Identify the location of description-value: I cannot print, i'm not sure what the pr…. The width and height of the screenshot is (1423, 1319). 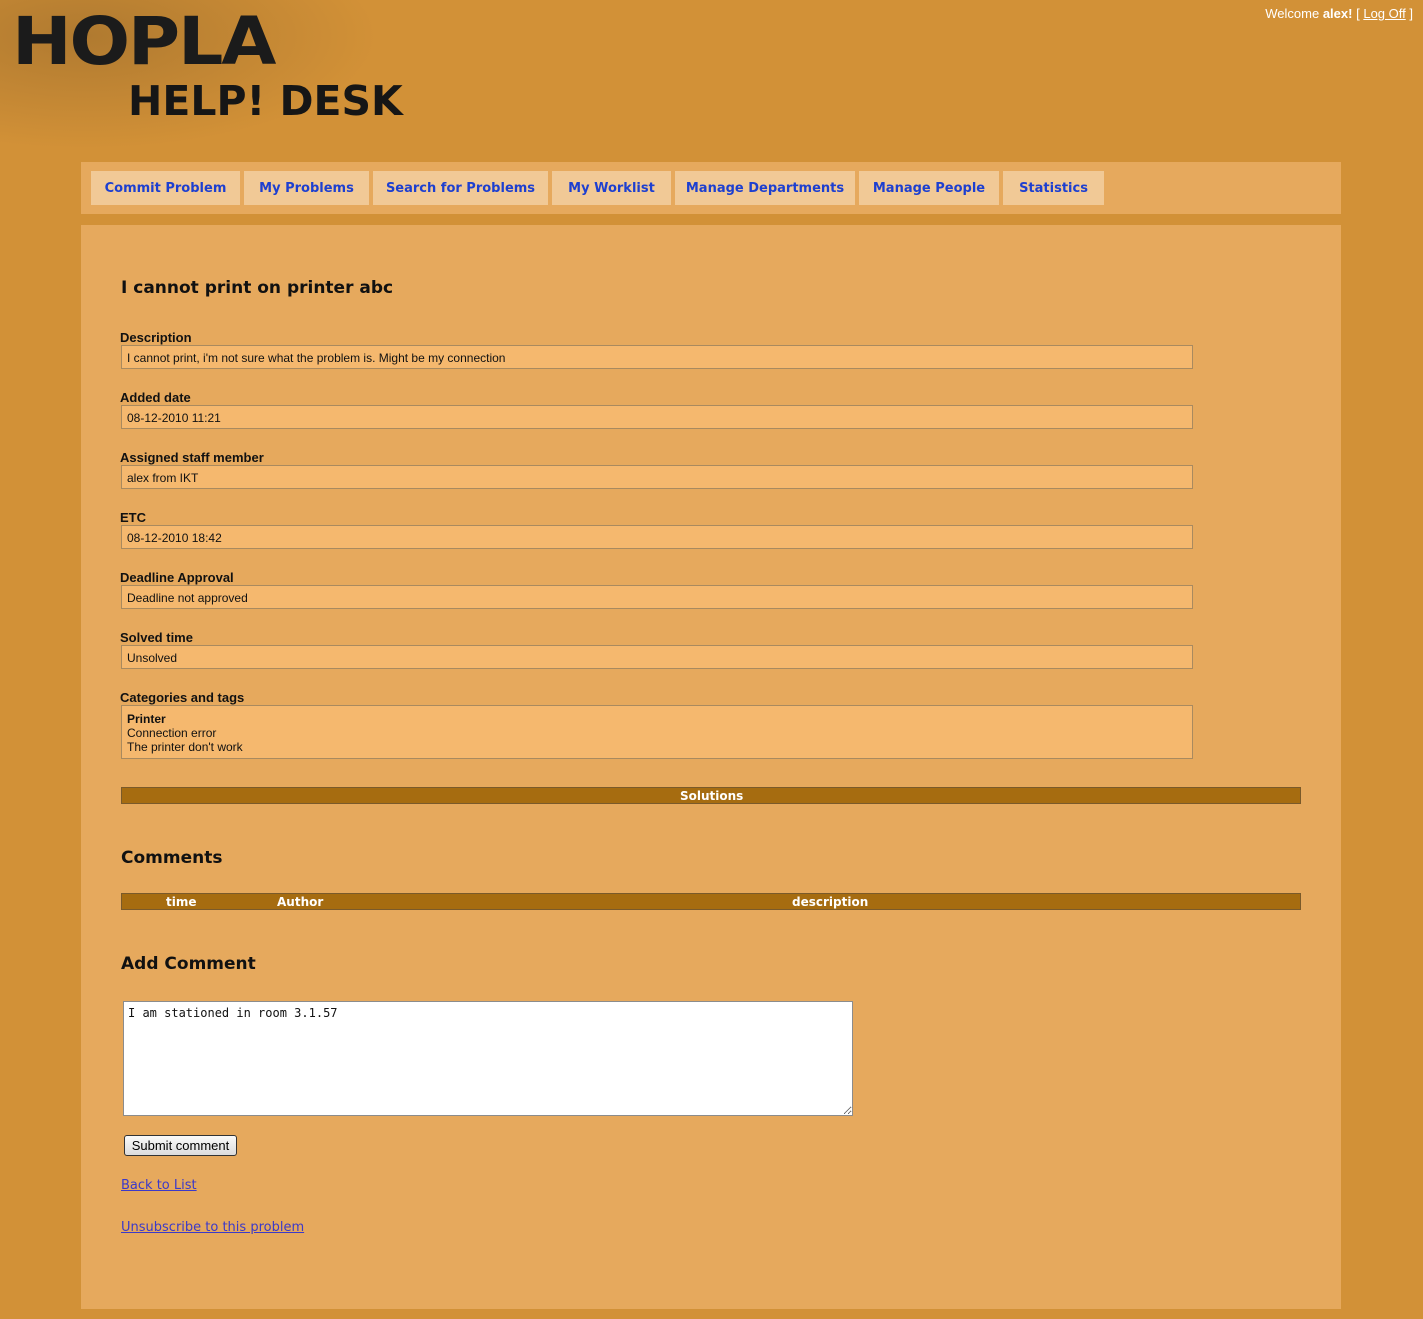
(657, 357).